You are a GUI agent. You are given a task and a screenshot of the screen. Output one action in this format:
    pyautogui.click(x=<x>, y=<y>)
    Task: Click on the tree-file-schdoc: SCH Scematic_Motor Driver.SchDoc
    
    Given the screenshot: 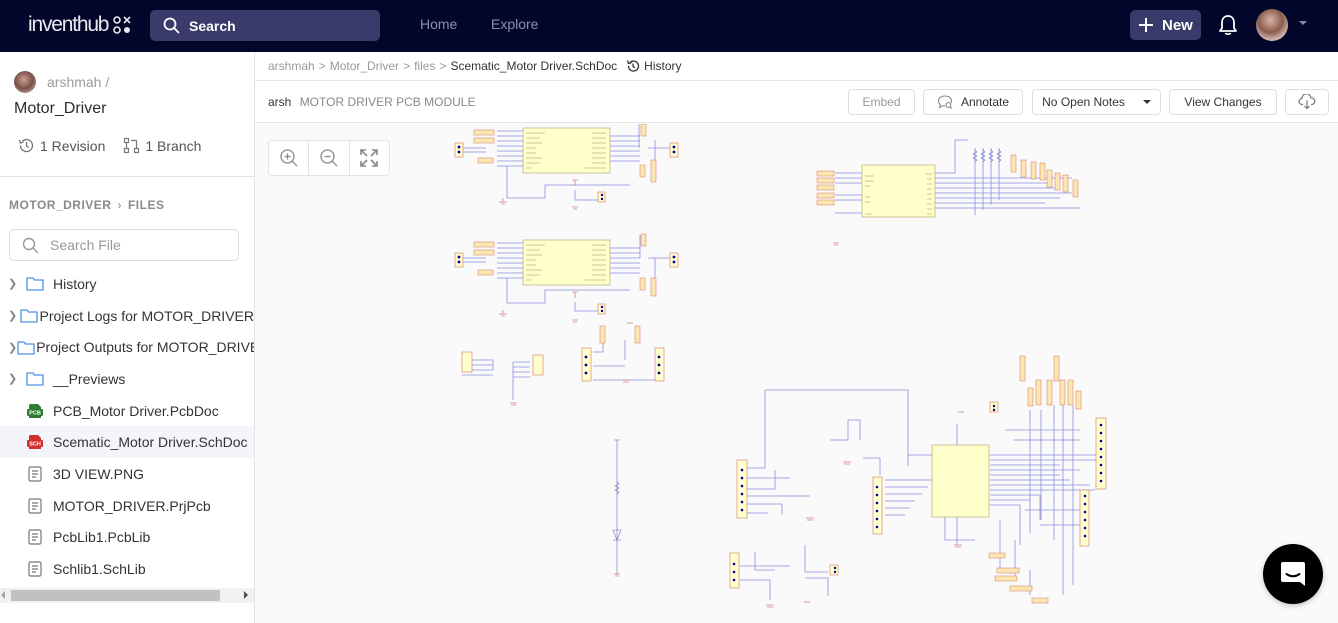 What is the action you would take?
    pyautogui.click(x=127, y=442)
    